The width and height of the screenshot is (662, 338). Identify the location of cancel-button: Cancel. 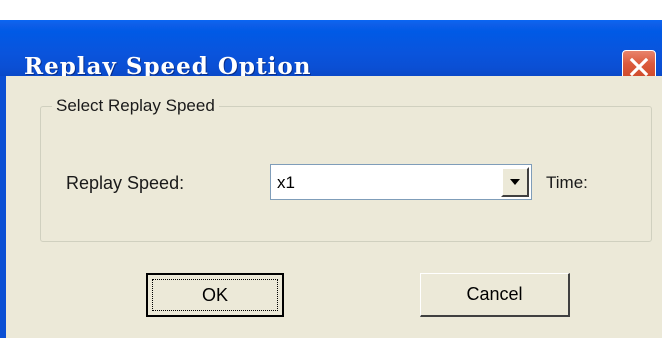
(495, 295).